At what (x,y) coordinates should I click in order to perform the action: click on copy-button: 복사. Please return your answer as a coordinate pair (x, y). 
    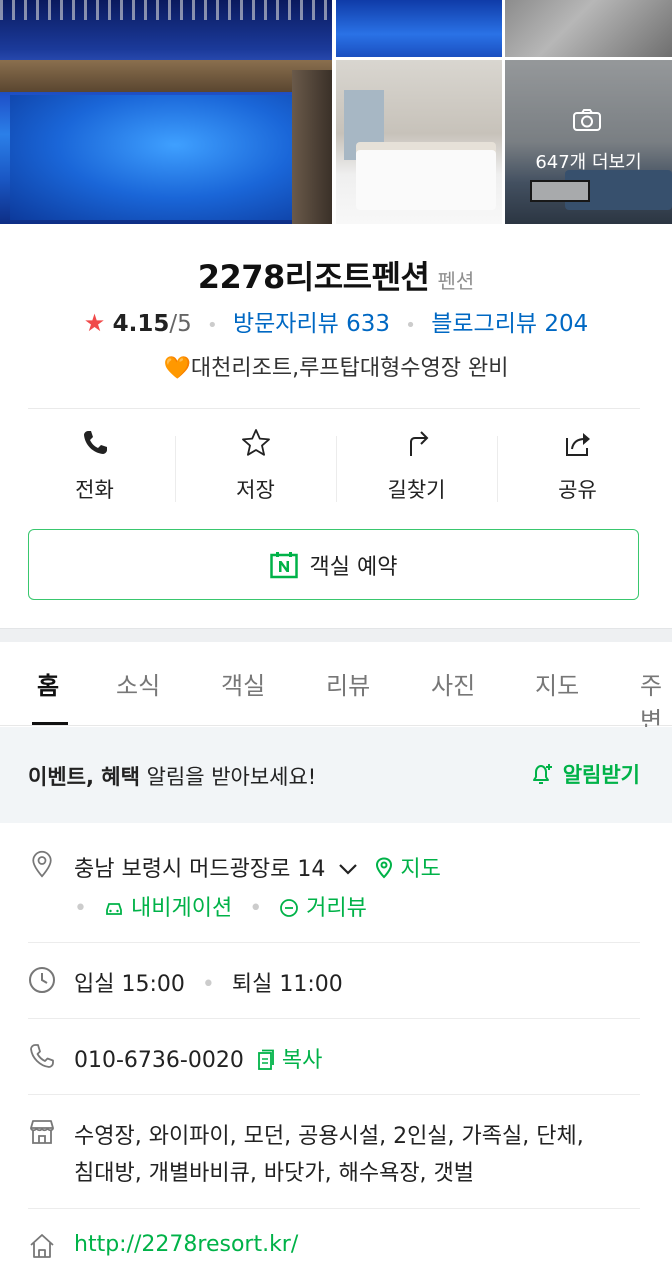
    Looking at the image, I should click on (289, 1060).